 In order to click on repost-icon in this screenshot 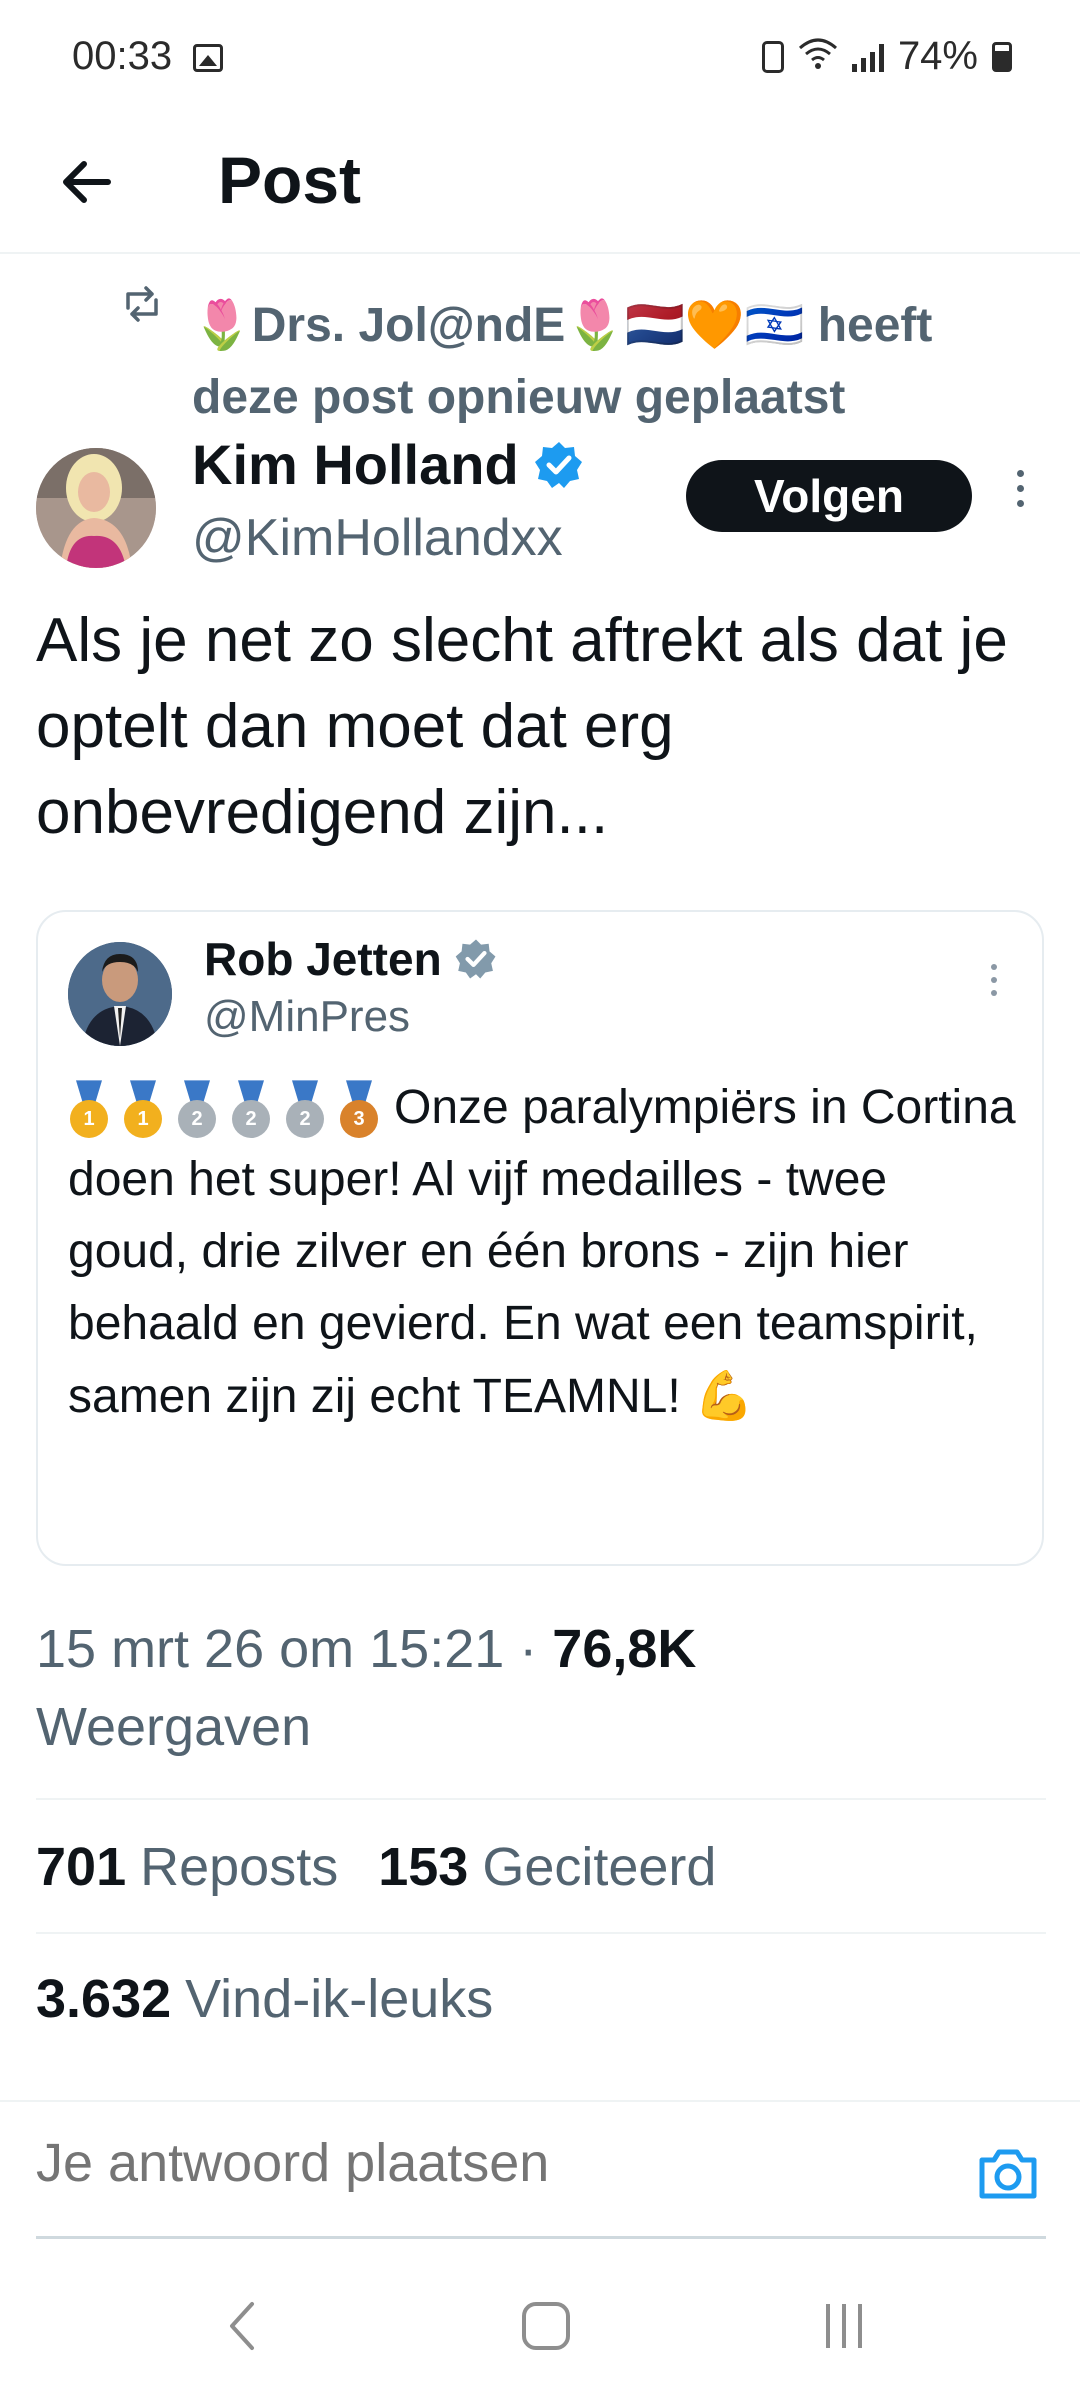, I will do `click(142, 304)`.